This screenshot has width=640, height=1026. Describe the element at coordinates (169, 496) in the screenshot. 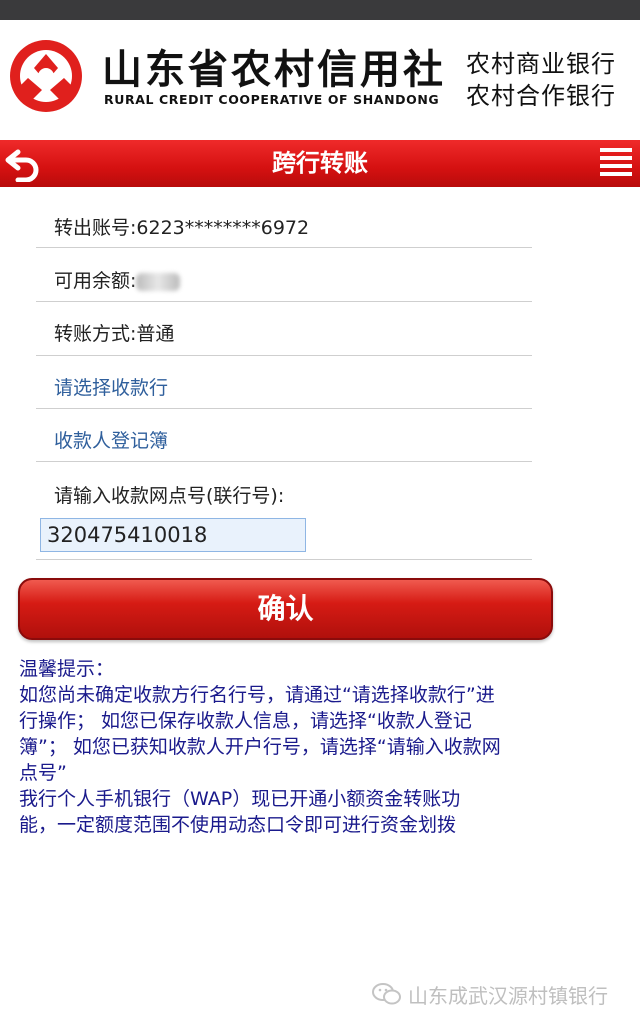

I see `bank-code-label: 请输入收款网点号(联行号):` at that location.